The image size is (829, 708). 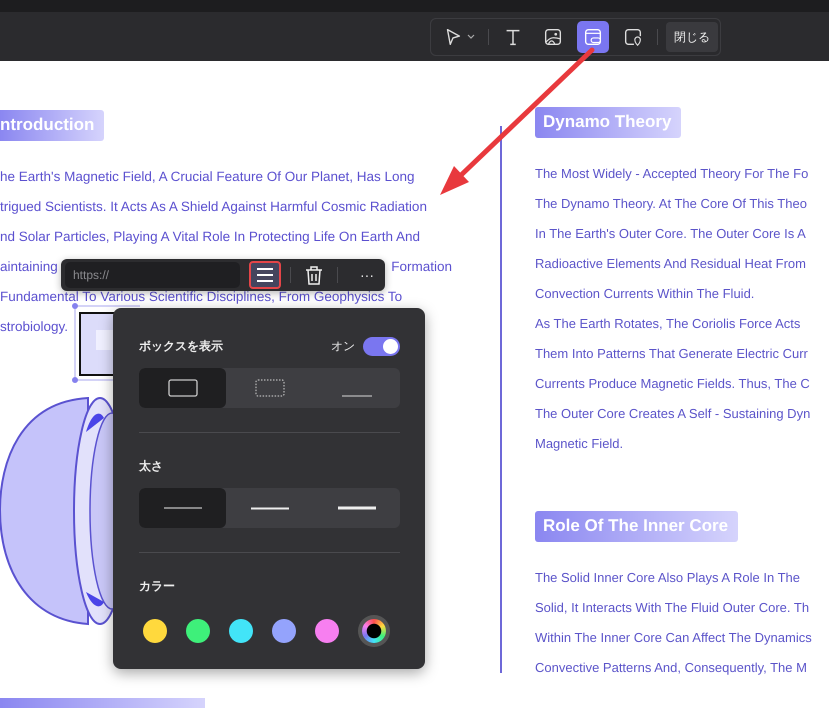 What do you see at coordinates (672, 608) in the screenshot?
I see `paragraph-line: Solid, It Interacts With The Fluid Outer Core. Th` at bounding box center [672, 608].